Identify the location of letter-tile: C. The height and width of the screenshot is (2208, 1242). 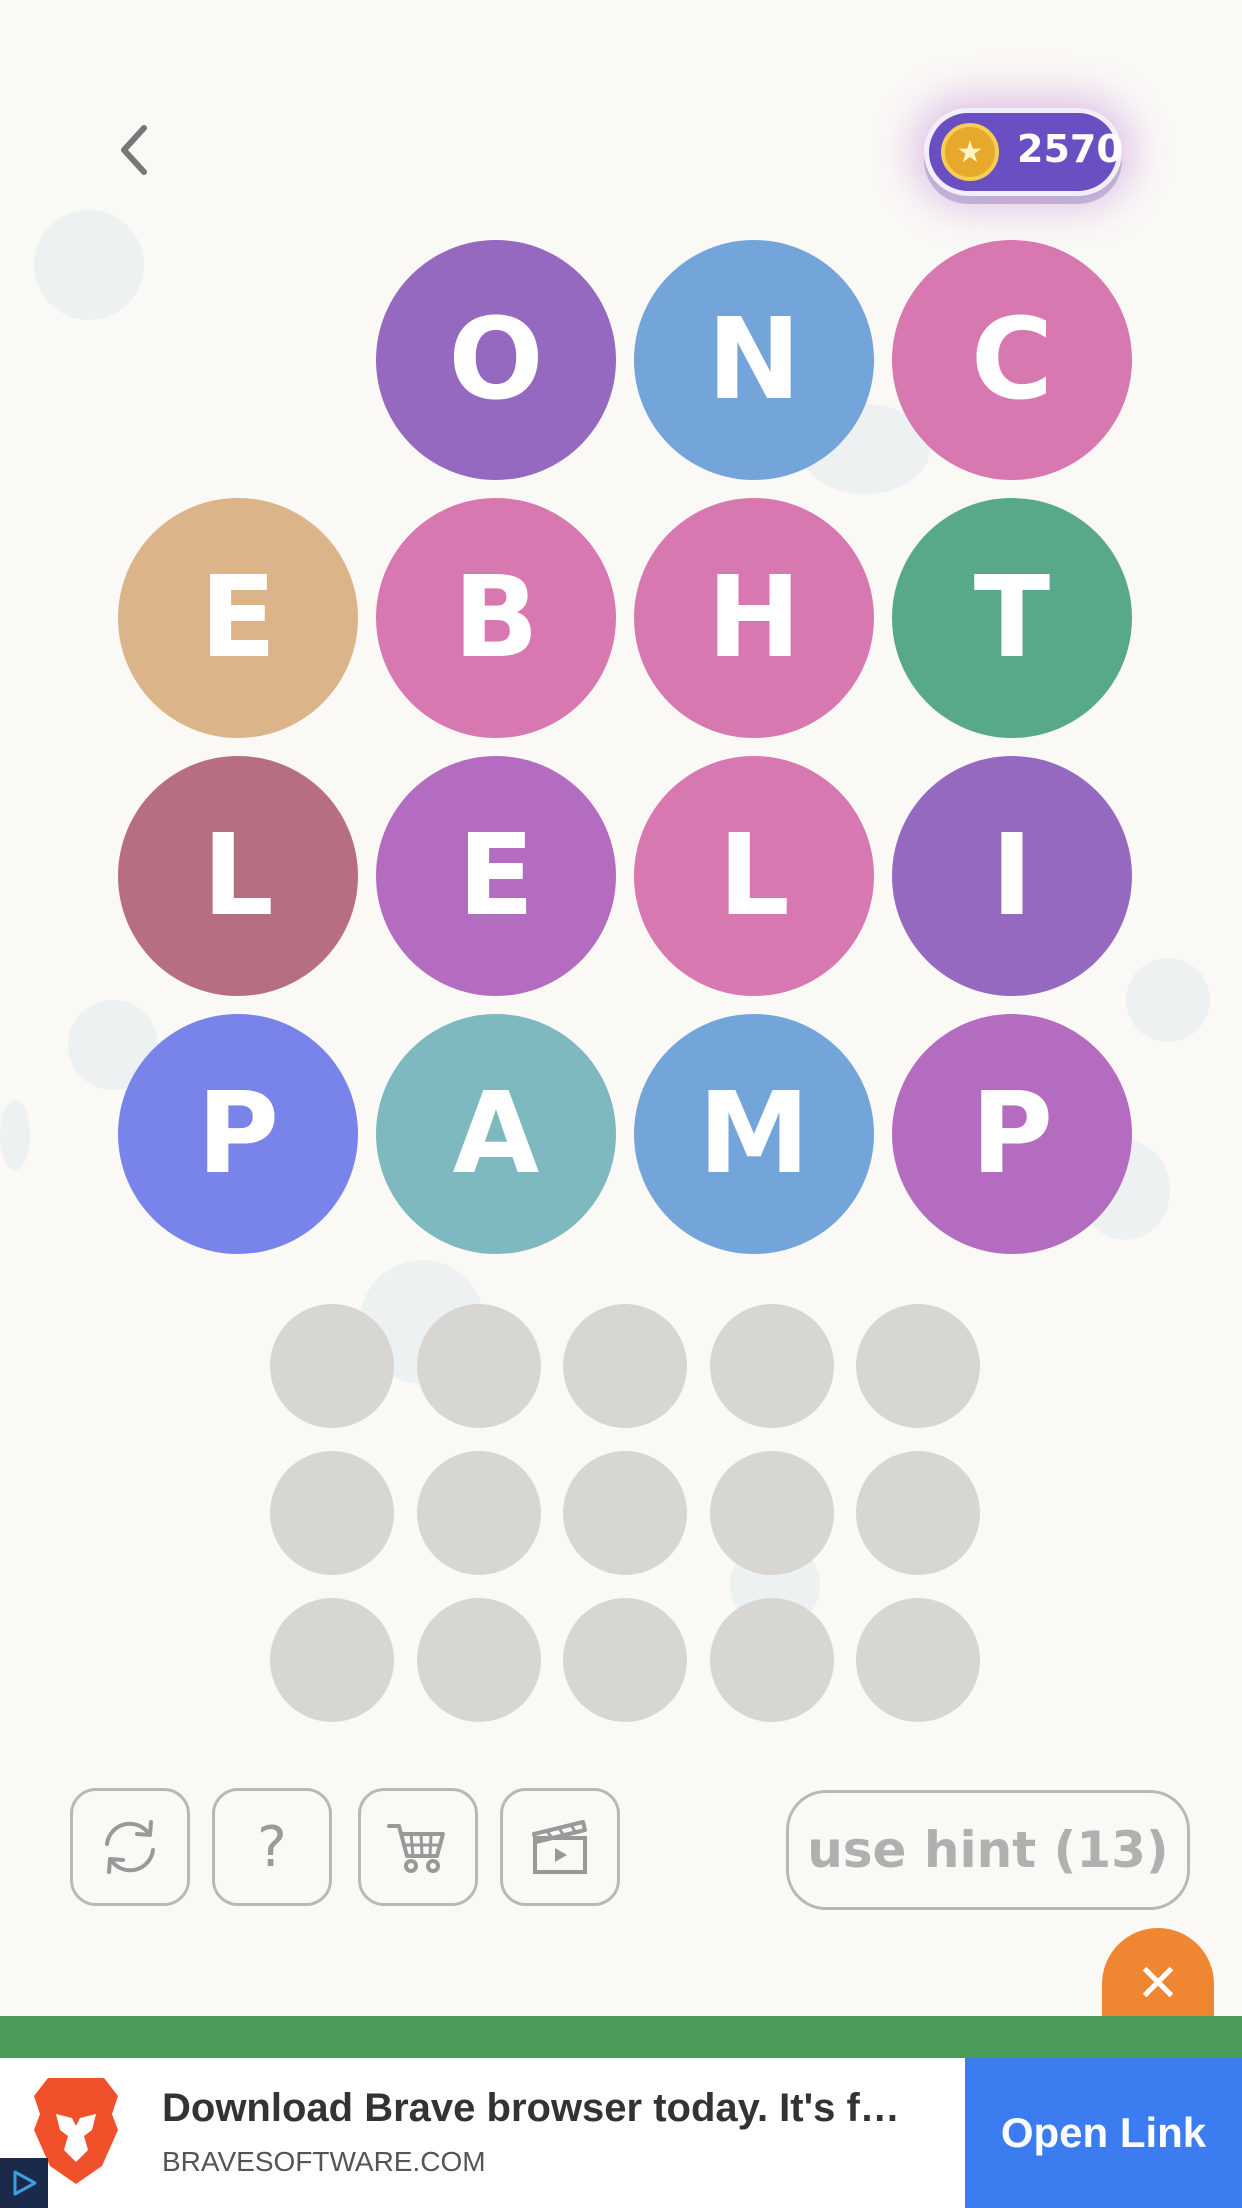
(1012, 360).